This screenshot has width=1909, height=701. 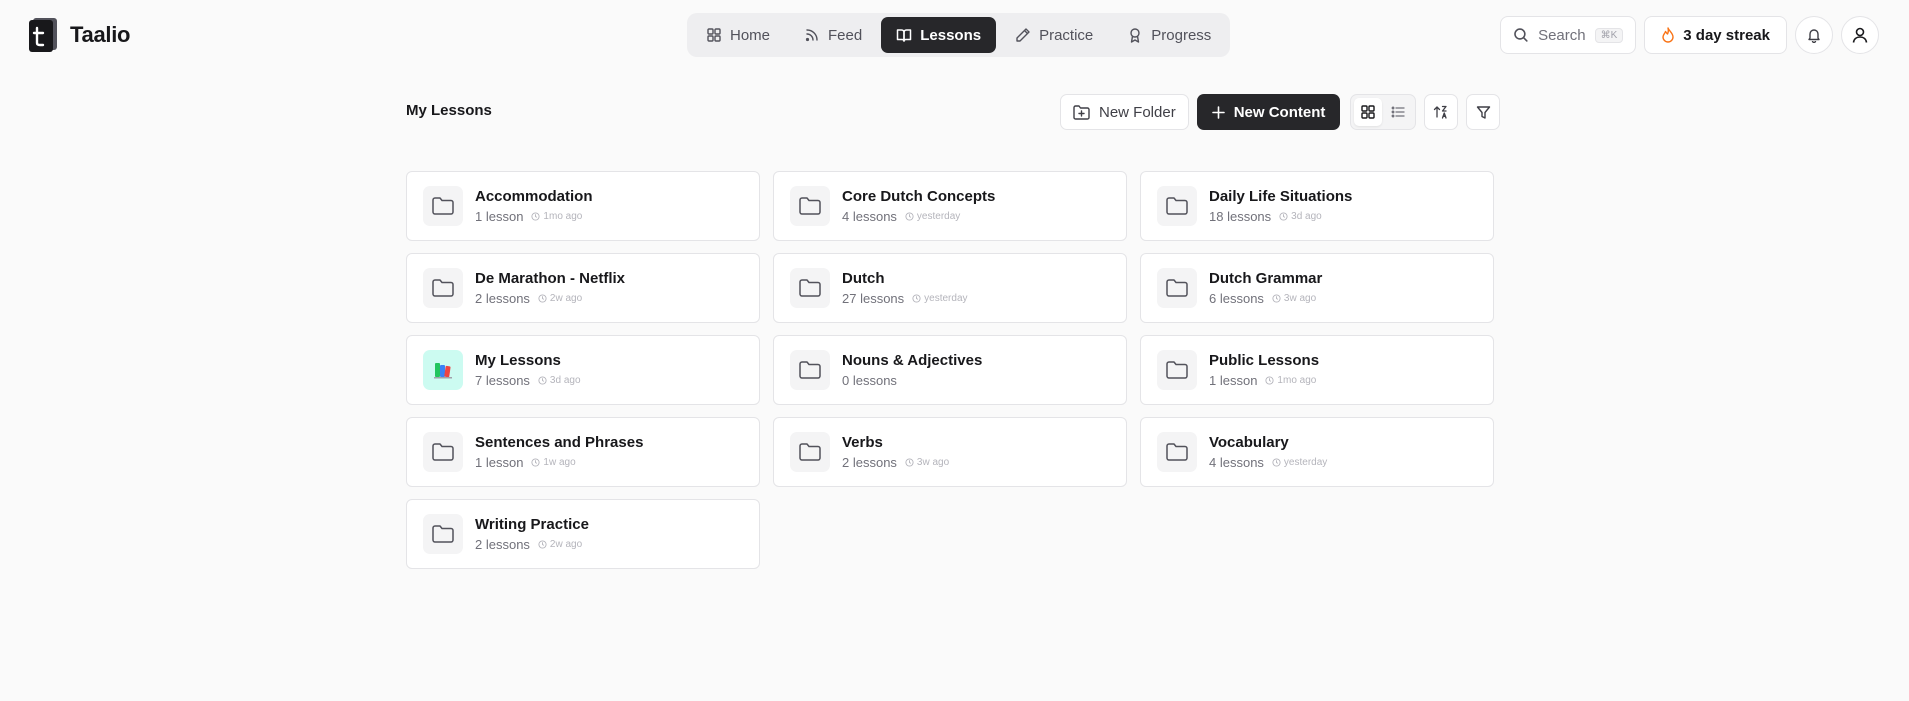 I want to click on folder-card: My Lessons 7 lessons 3d ago, so click(x=583, y=370).